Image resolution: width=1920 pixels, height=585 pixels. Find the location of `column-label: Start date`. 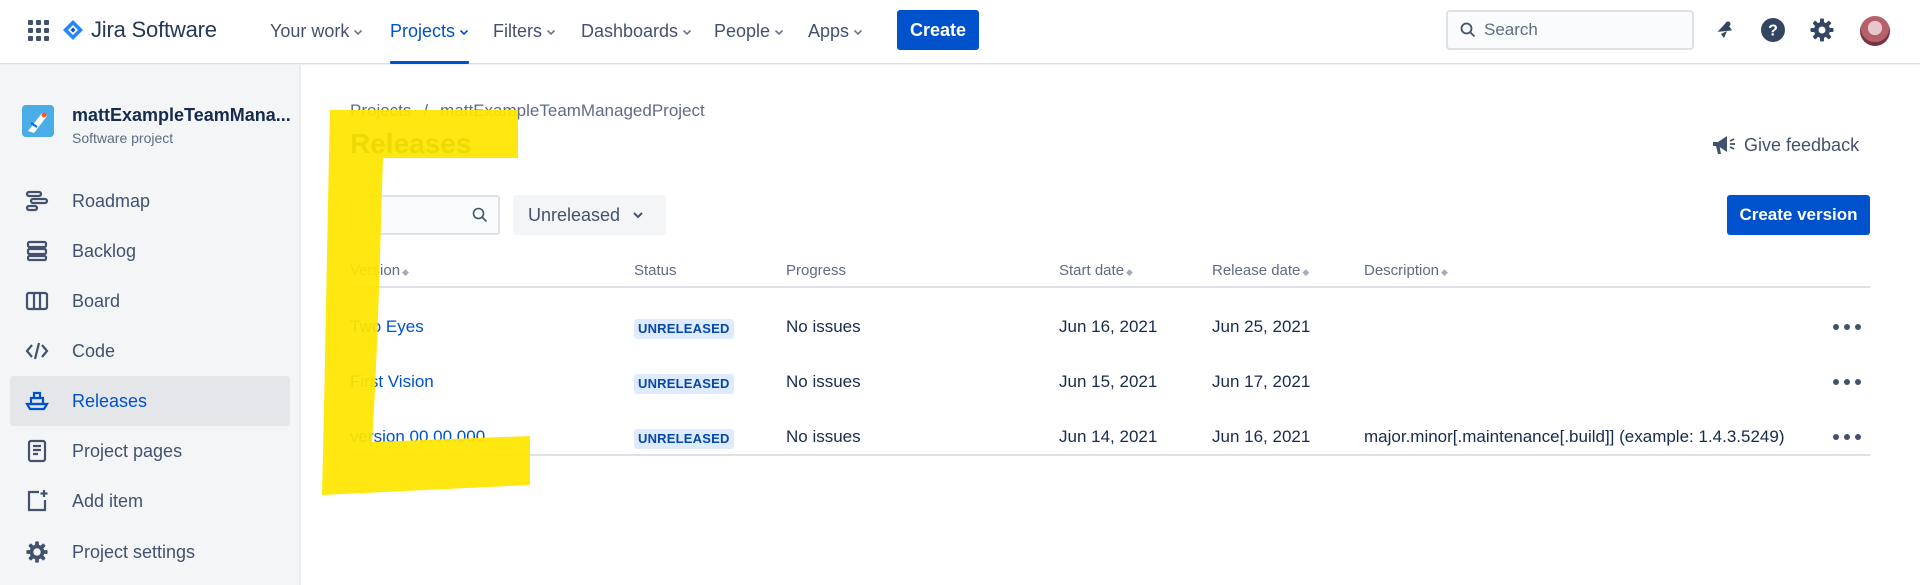

column-label: Start date is located at coordinates (1092, 270).